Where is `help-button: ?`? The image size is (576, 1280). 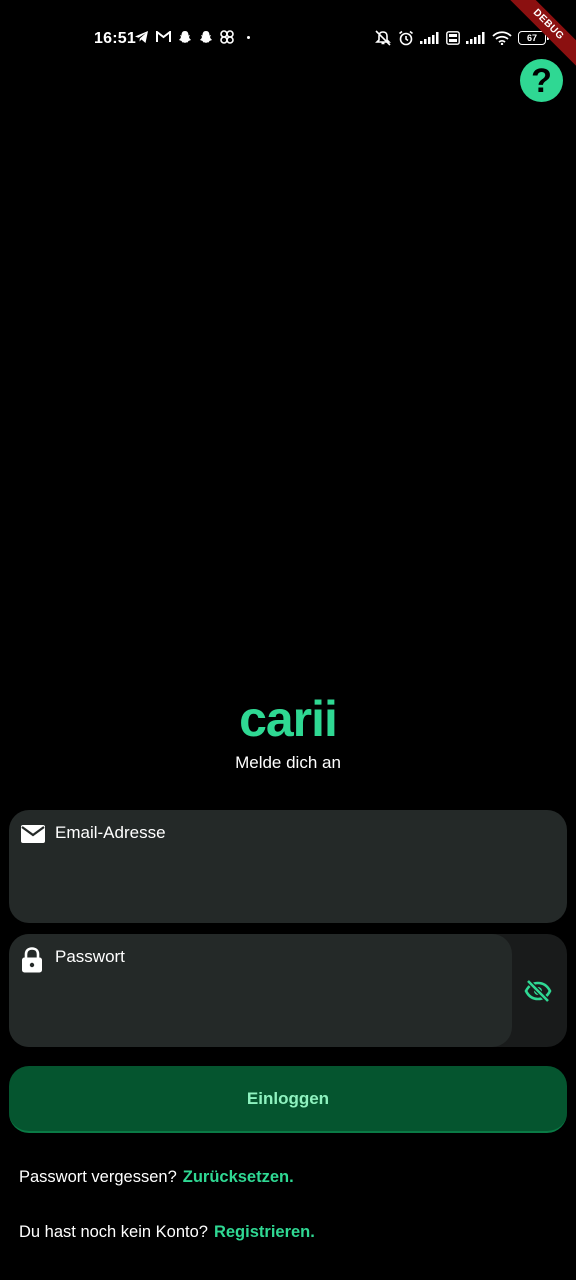
help-button: ? is located at coordinates (541, 80).